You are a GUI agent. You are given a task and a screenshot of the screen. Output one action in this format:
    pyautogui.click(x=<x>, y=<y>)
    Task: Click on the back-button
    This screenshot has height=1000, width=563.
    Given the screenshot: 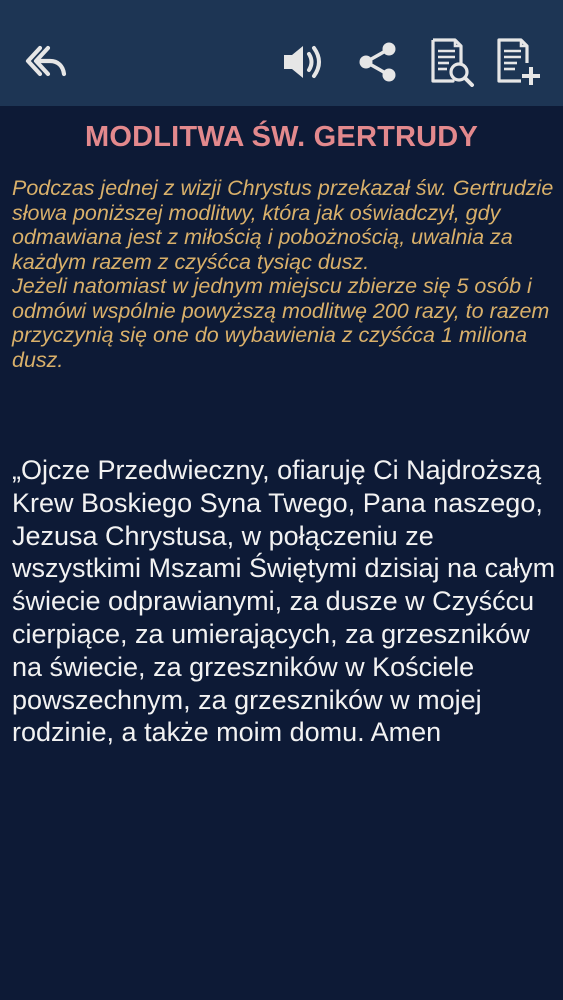 What is the action you would take?
    pyautogui.click(x=46, y=62)
    